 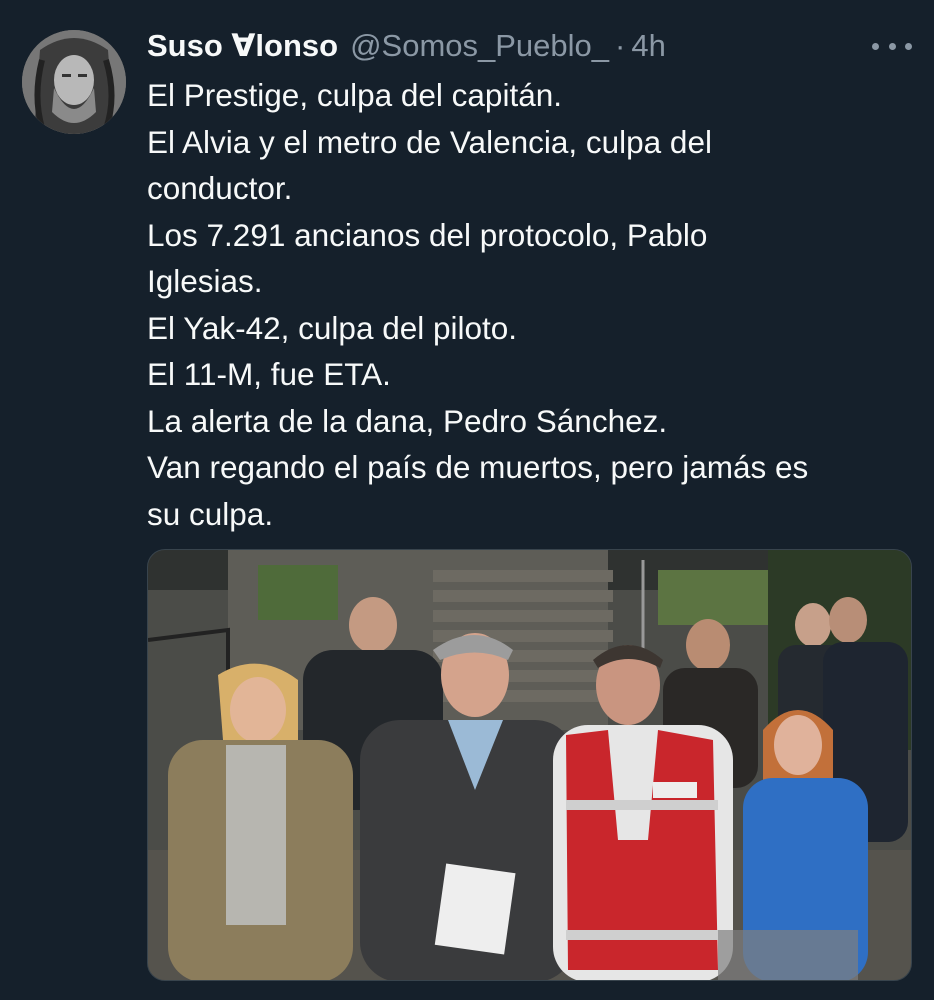 What do you see at coordinates (210, 513) in the screenshot?
I see `tweet-text-line: su culpa.` at bounding box center [210, 513].